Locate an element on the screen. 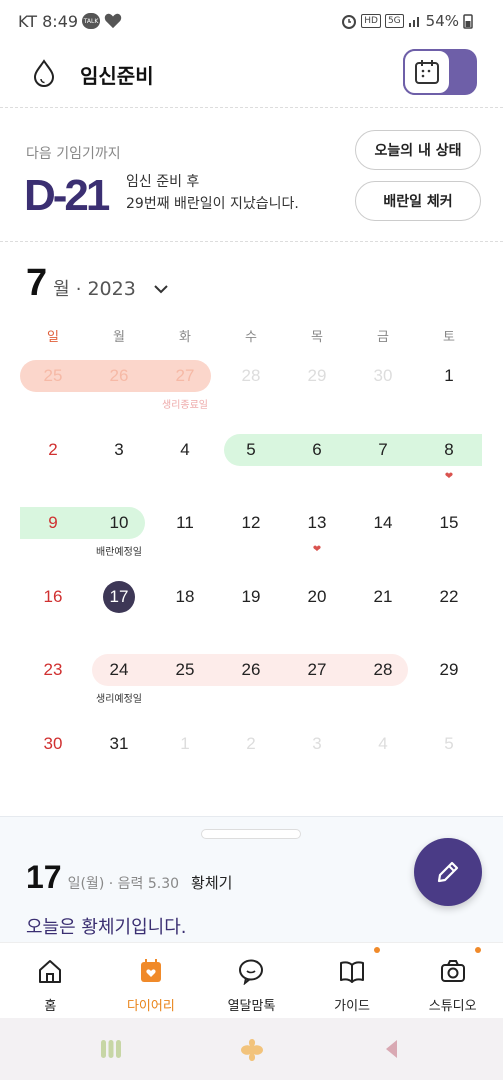 The image size is (503, 1080). back-button-icon is located at coordinates (392, 1049).